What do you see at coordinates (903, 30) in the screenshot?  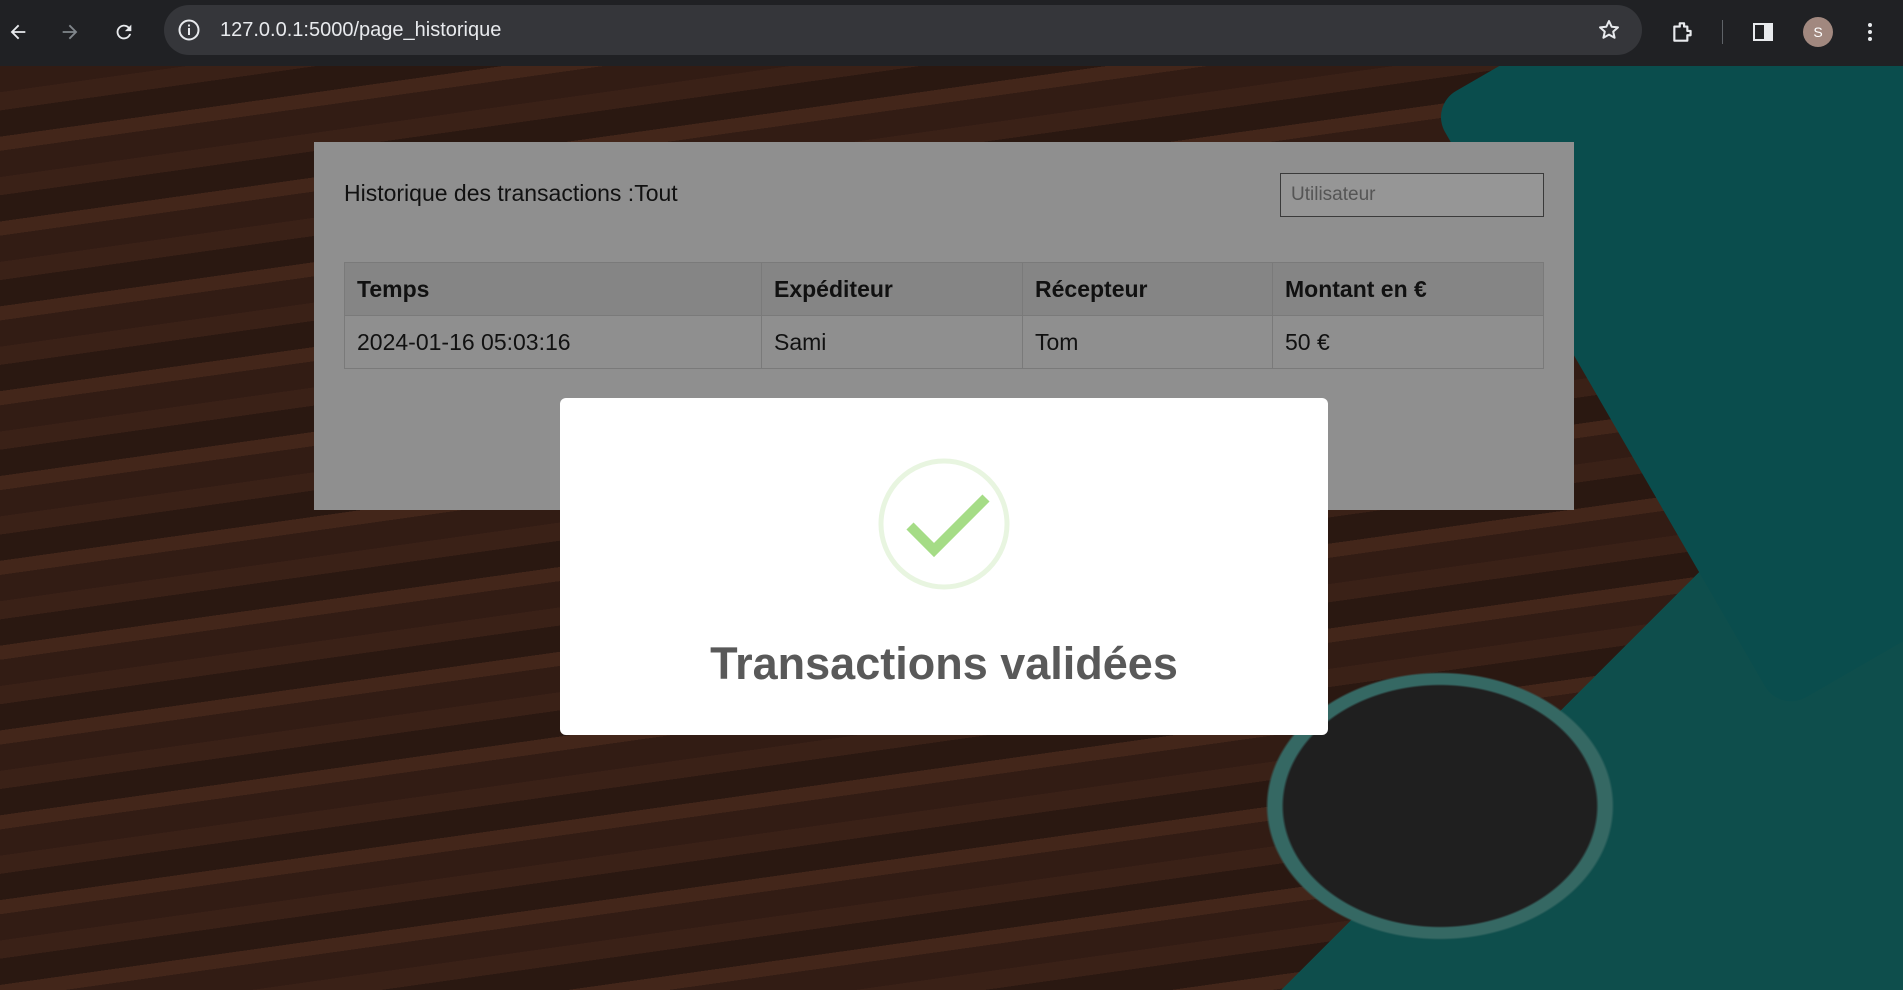 I see `address-bar: 127.0.0.1:5000/page_historique` at bounding box center [903, 30].